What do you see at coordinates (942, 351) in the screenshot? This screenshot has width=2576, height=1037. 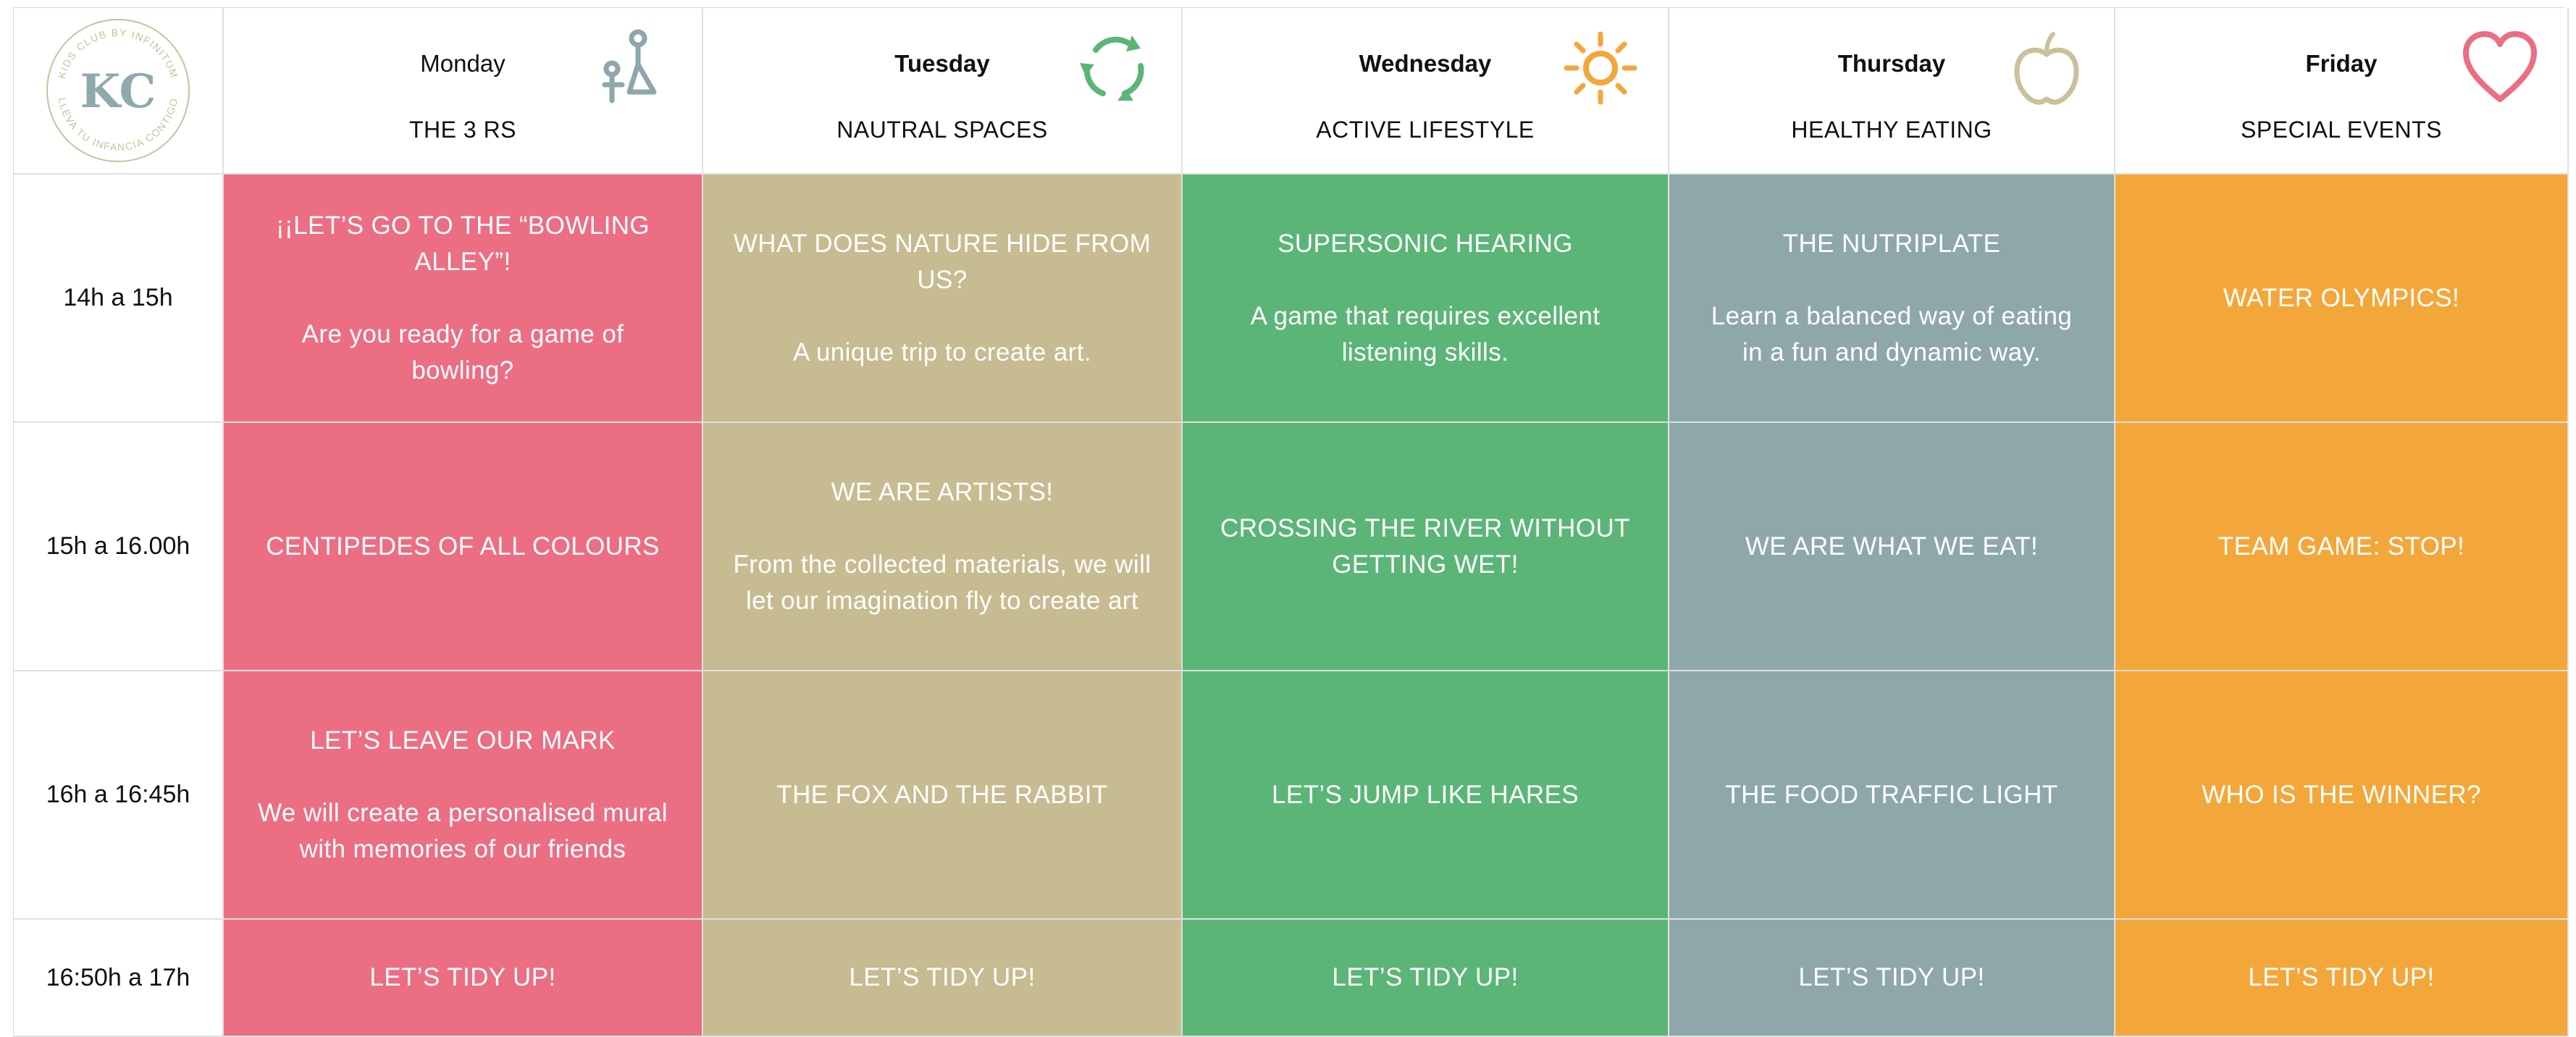 I see `activity-description: A unique trip to create art.` at bounding box center [942, 351].